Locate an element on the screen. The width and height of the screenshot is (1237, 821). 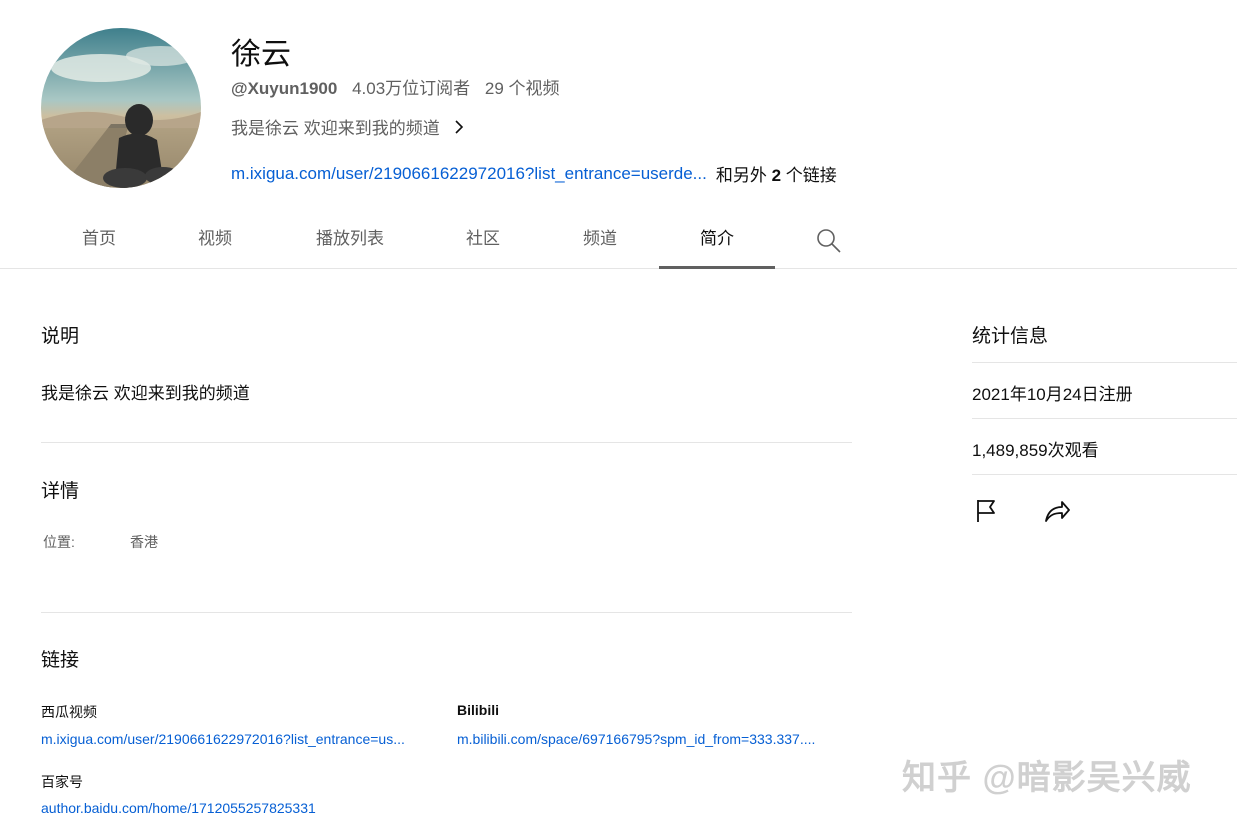
channel-tagline: 我是徐云 欢迎来到我的频道 is located at coordinates (335, 128).